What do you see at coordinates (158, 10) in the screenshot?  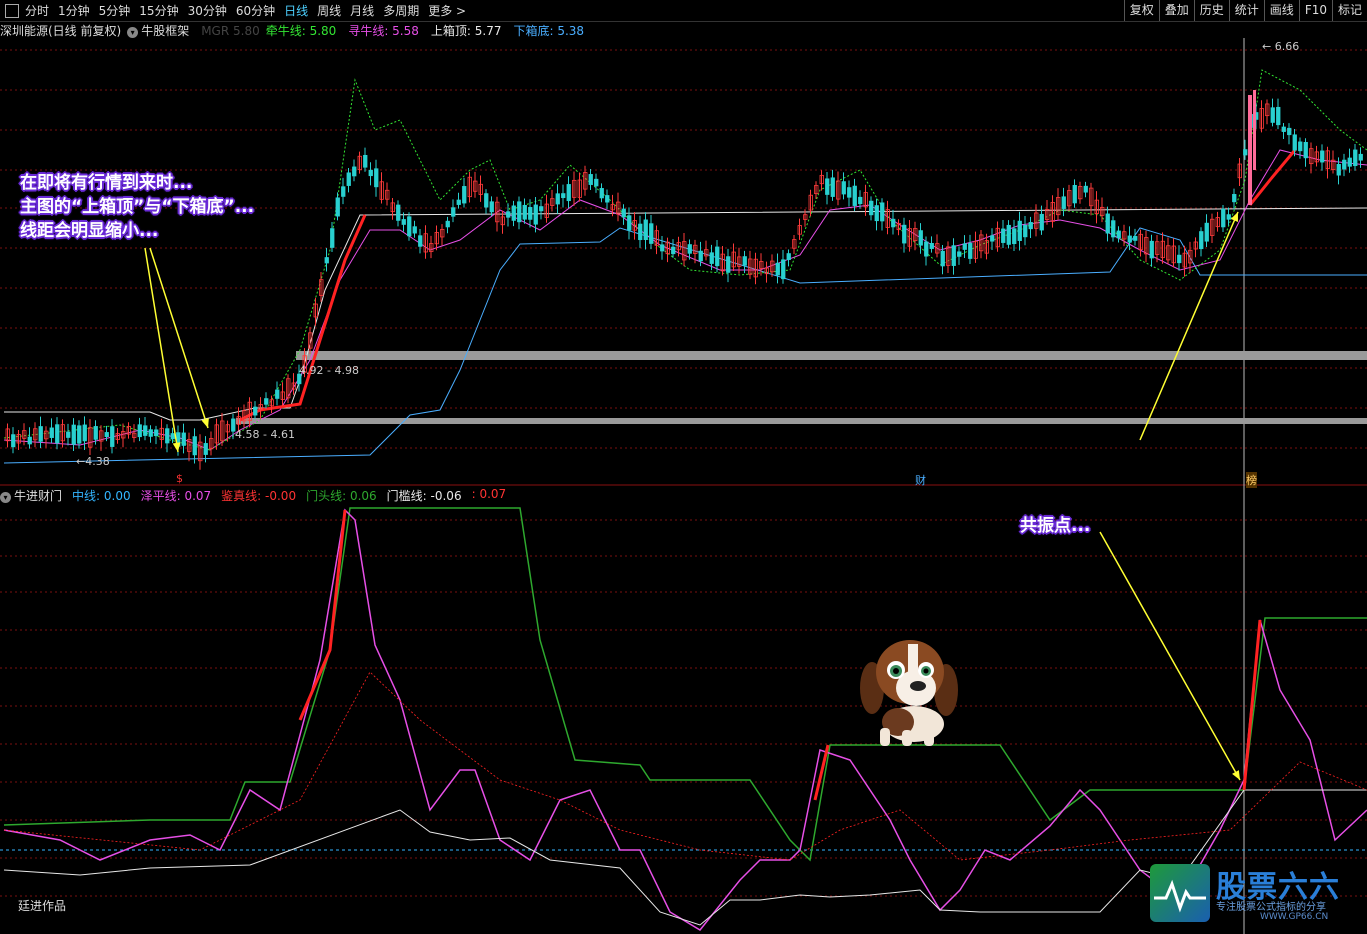 I see `period-tab: 15分钟` at bounding box center [158, 10].